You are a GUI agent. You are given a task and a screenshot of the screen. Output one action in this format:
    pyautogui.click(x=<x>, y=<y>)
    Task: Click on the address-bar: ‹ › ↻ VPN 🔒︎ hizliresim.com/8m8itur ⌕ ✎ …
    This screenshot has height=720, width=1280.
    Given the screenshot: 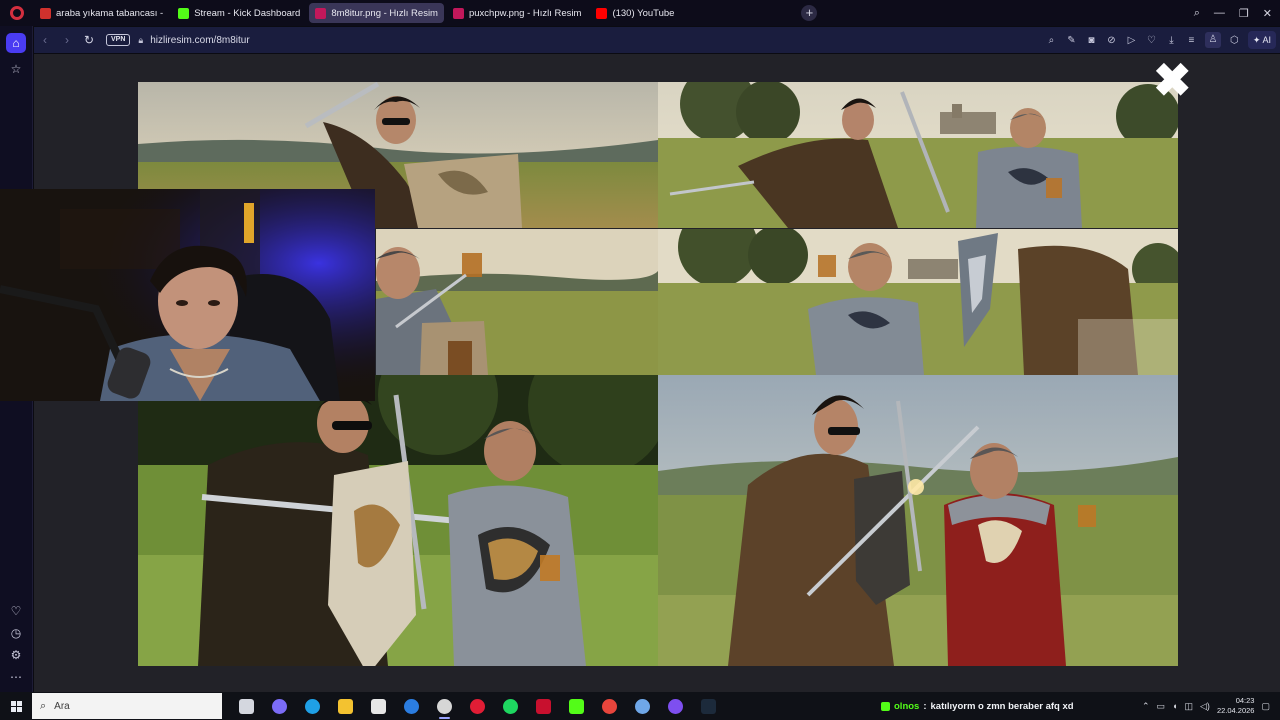 What is the action you would take?
    pyautogui.click(x=657, y=40)
    